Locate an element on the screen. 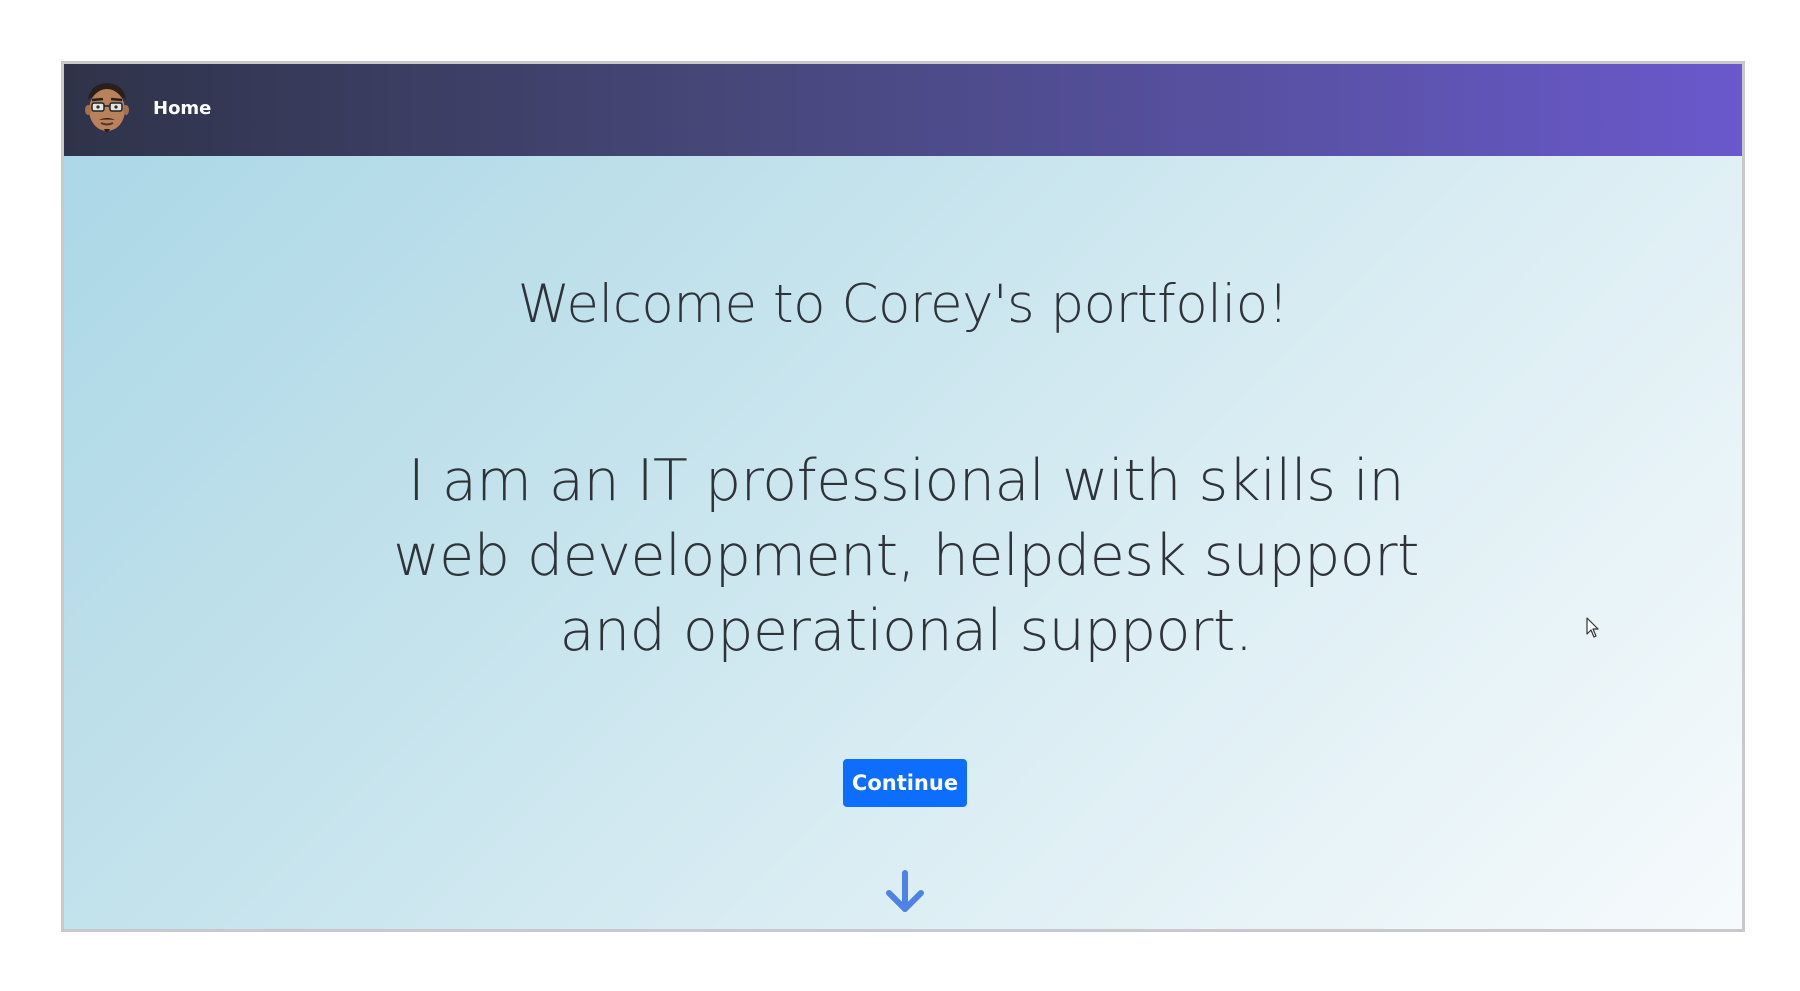  continue-button: Continue is located at coordinates (905, 783).